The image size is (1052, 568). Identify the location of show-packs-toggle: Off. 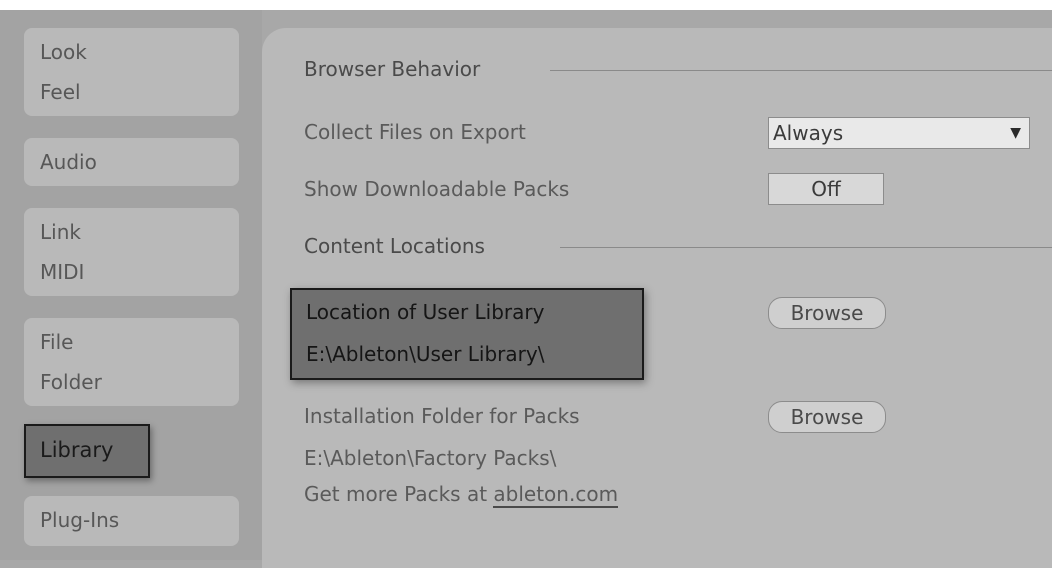
(826, 189).